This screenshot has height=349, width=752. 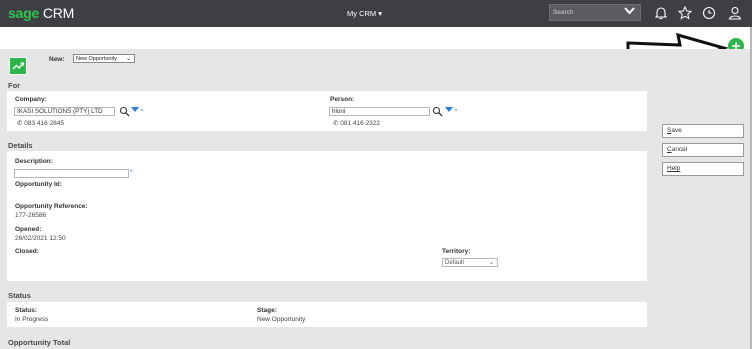 I want to click on star-icon, so click(x=685, y=13).